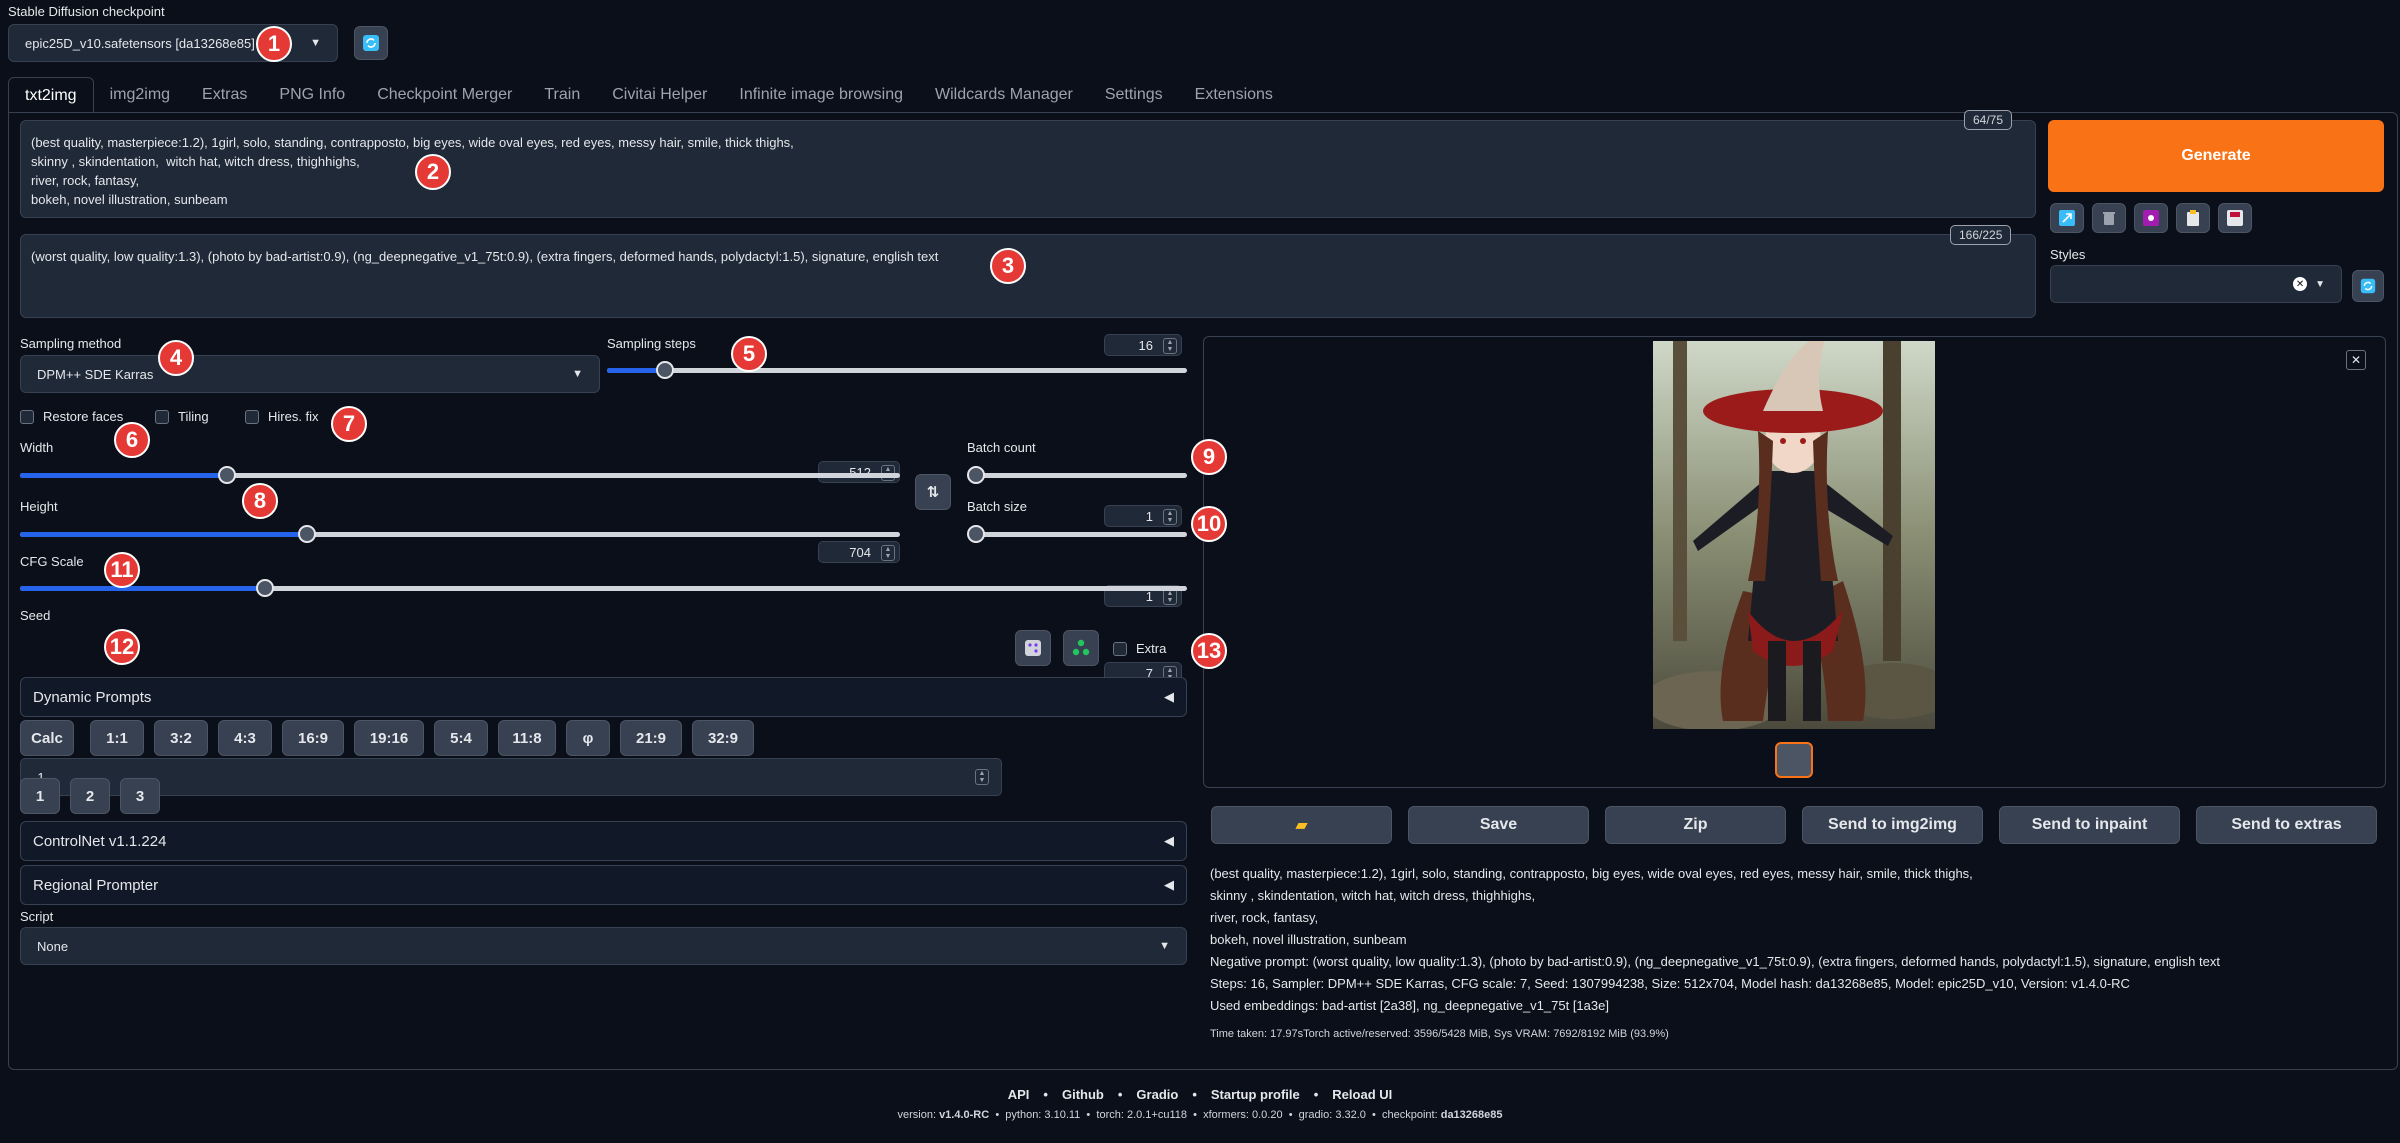  I want to click on preset-2-button: 2, so click(90, 796).